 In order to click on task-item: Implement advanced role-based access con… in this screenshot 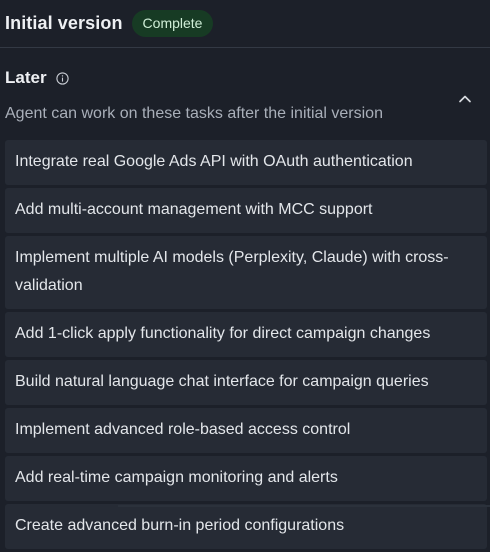, I will do `click(246, 430)`.